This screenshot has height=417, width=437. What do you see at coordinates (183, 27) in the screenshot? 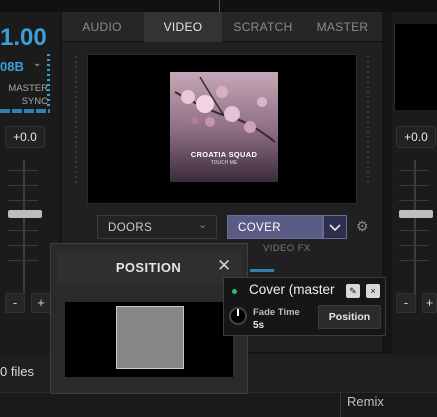
I see `tab-video: VIDEO` at bounding box center [183, 27].